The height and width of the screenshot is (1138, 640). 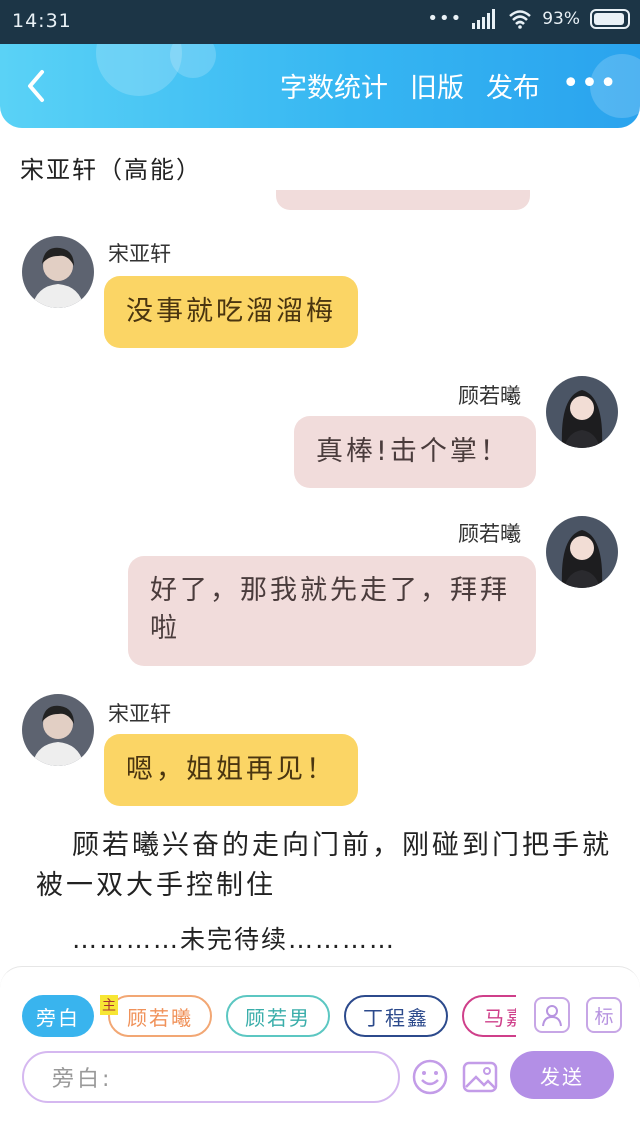 What do you see at coordinates (211, 1077) in the screenshot?
I see `message-input: 旁白:` at bounding box center [211, 1077].